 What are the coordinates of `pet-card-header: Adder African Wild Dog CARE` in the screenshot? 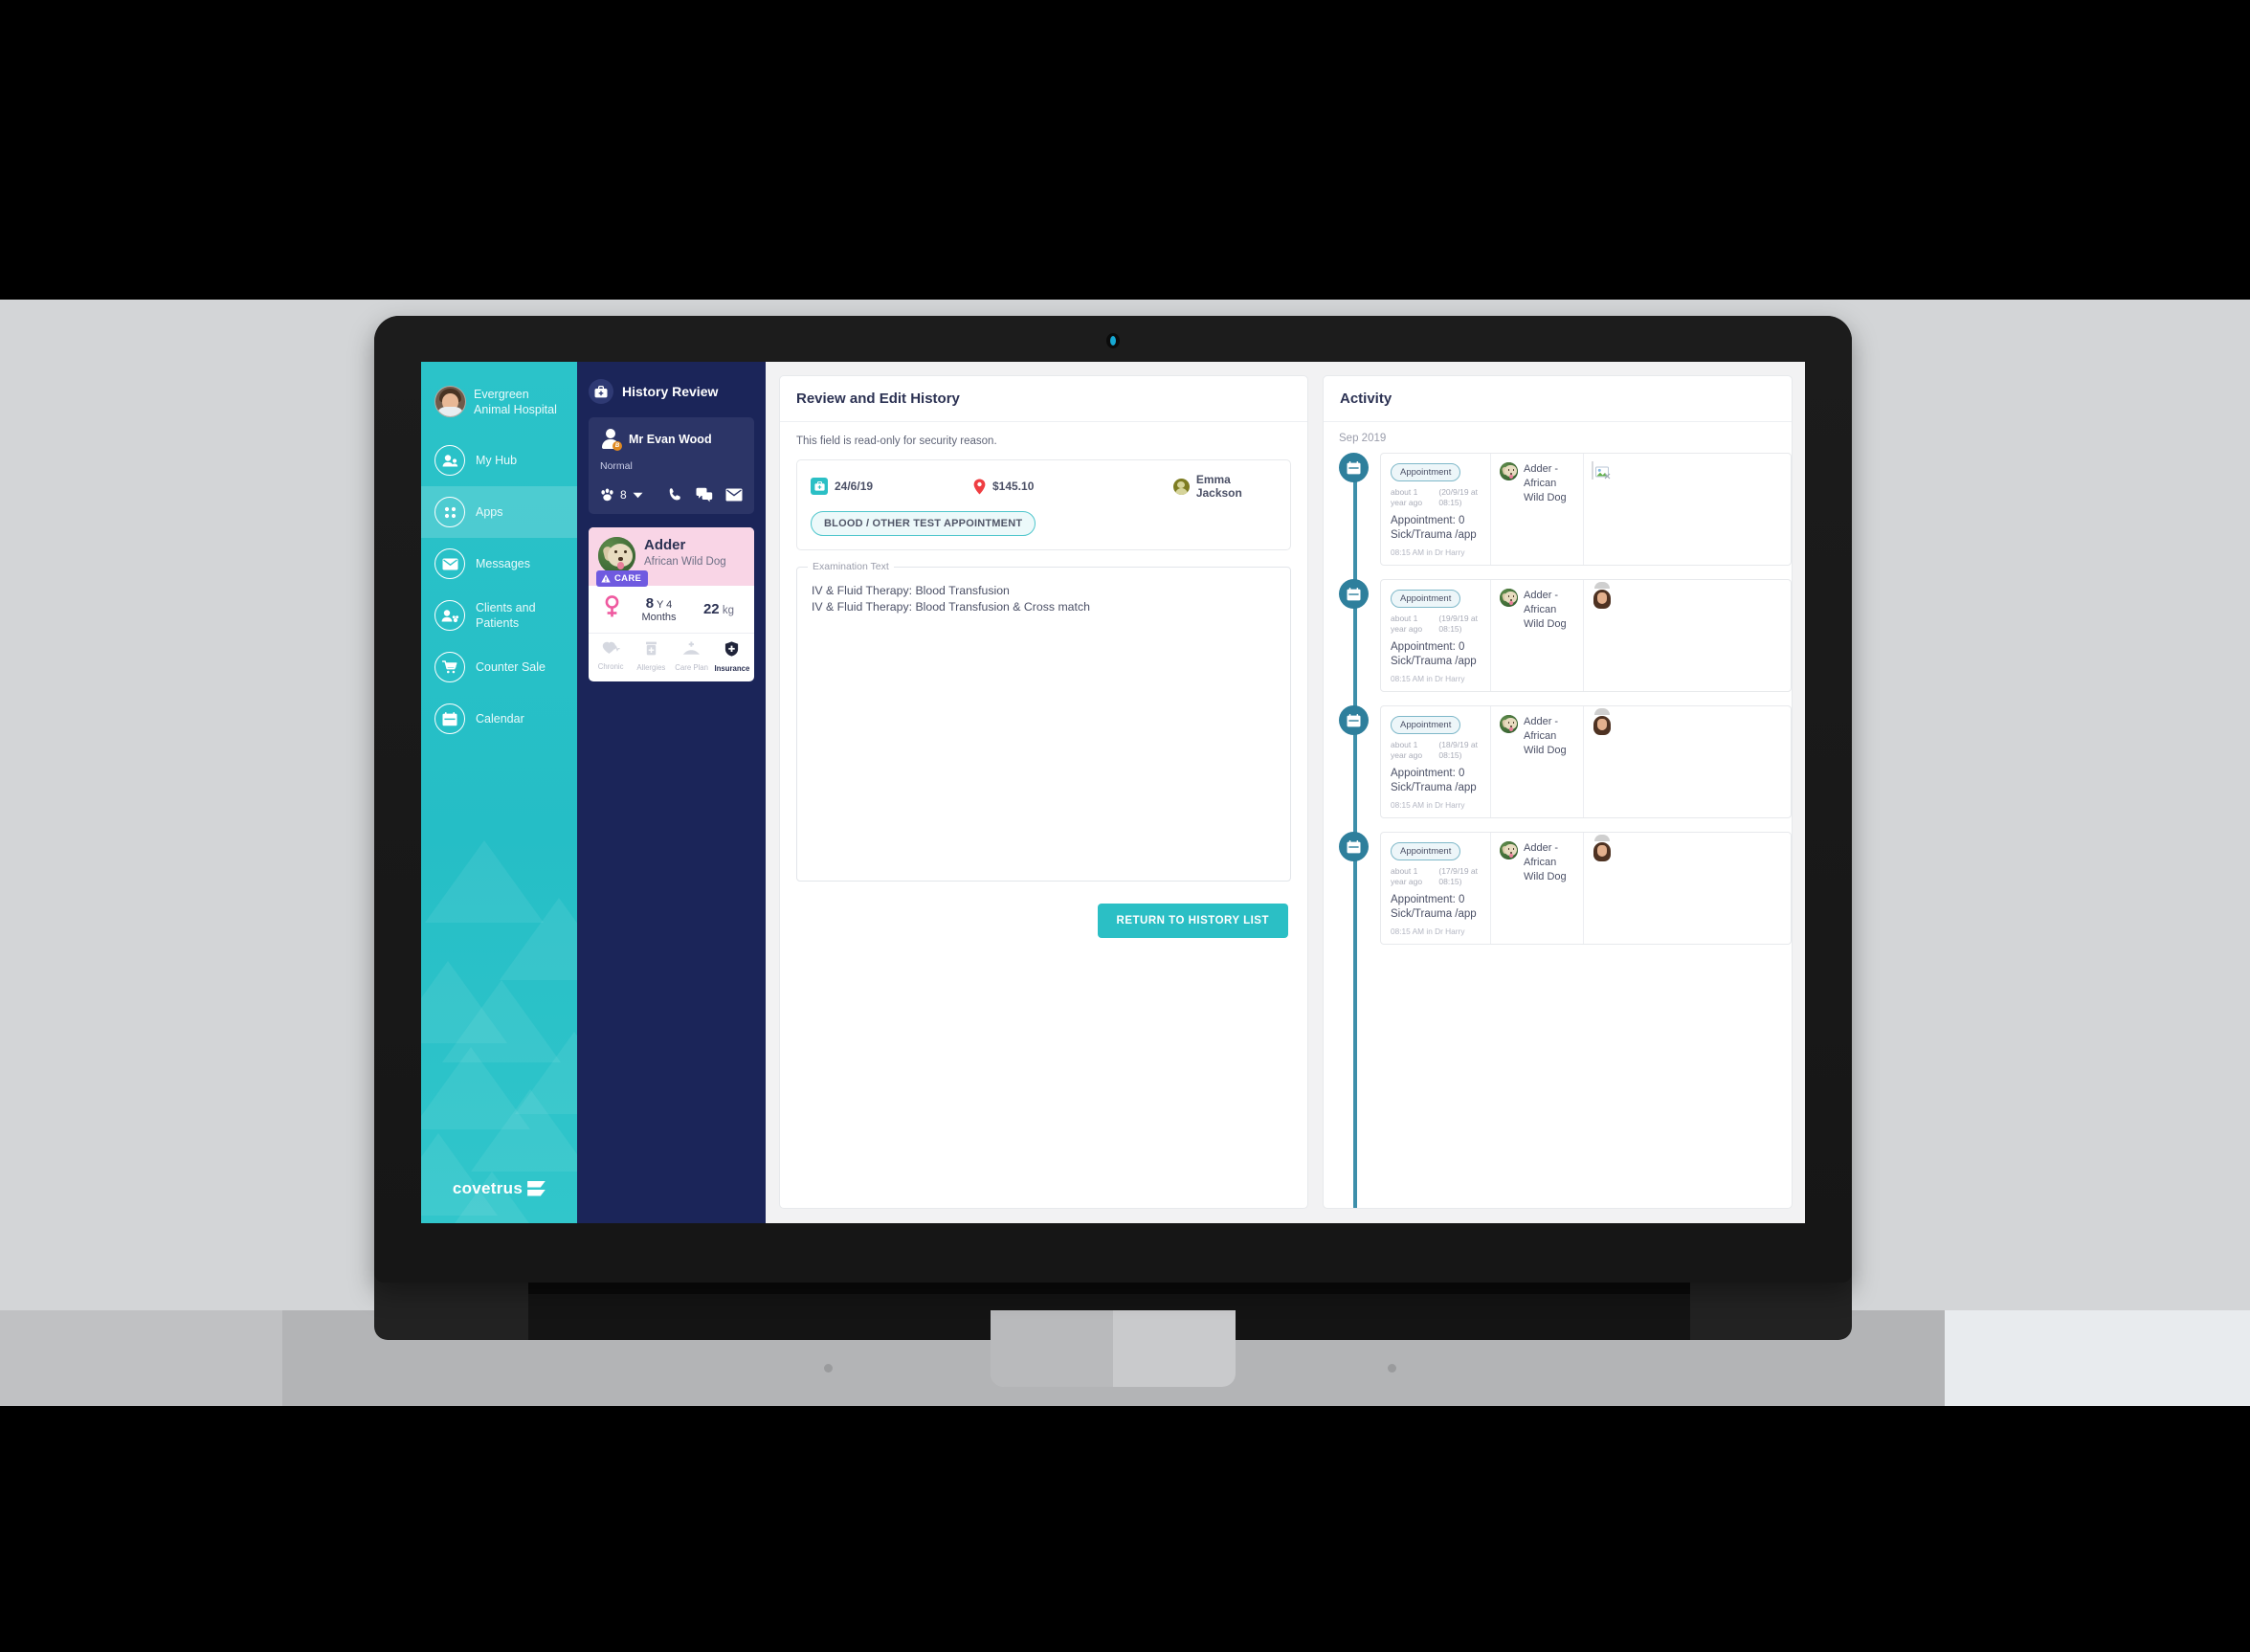 It's located at (671, 557).